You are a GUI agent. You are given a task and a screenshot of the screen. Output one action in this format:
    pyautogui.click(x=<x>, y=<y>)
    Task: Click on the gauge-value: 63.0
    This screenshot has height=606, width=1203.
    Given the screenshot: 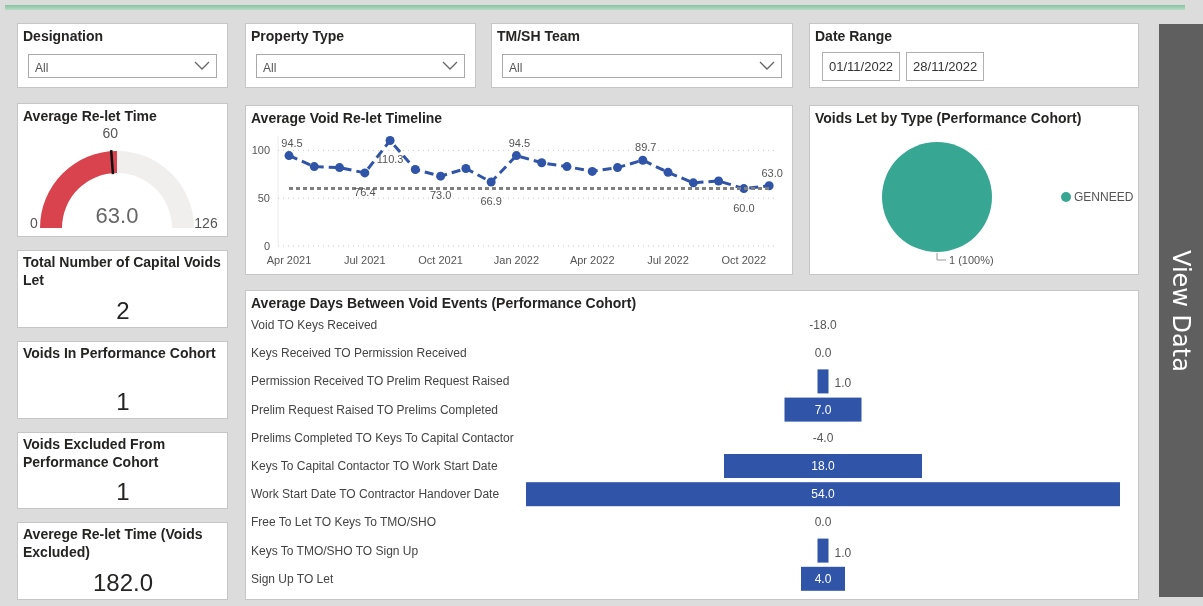 What is the action you would take?
    pyautogui.click(x=117, y=215)
    